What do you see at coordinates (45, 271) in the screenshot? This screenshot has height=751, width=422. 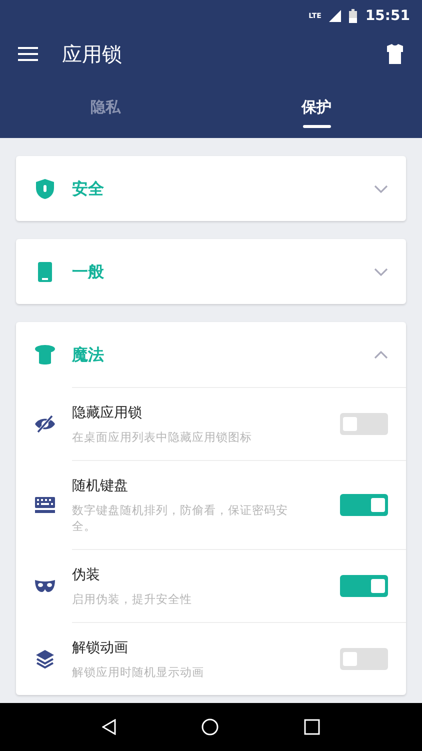 I see `phone-icon` at bounding box center [45, 271].